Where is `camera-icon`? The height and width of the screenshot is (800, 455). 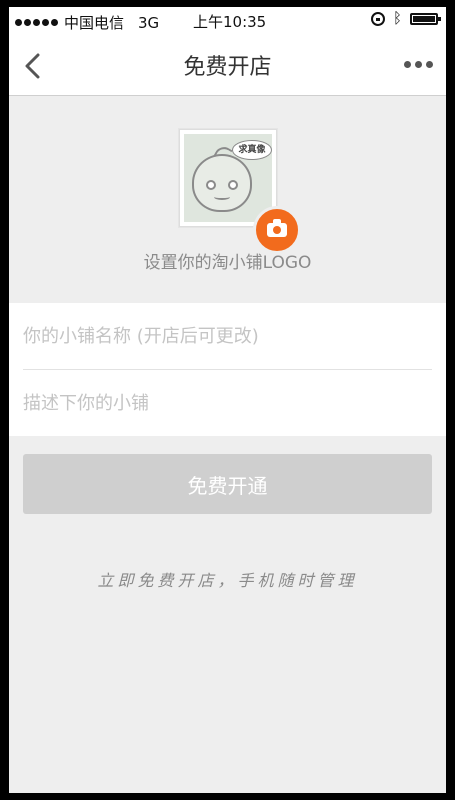 camera-icon is located at coordinates (277, 228).